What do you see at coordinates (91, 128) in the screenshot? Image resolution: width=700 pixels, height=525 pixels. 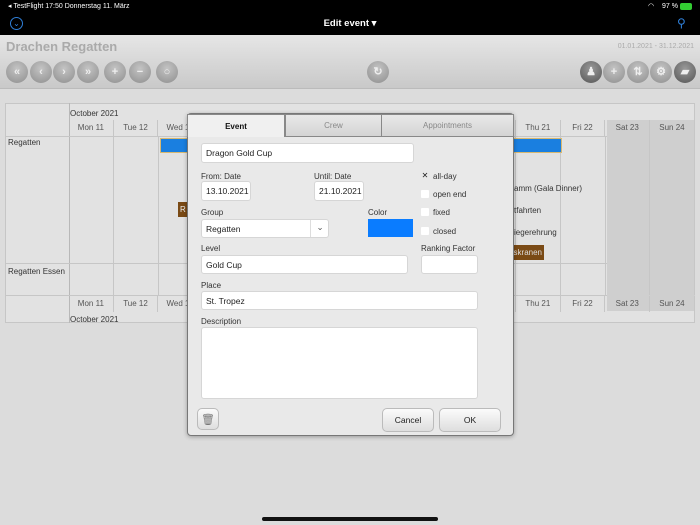 I see `day-header-top: Mon 11` at bounding box center [91, 128].